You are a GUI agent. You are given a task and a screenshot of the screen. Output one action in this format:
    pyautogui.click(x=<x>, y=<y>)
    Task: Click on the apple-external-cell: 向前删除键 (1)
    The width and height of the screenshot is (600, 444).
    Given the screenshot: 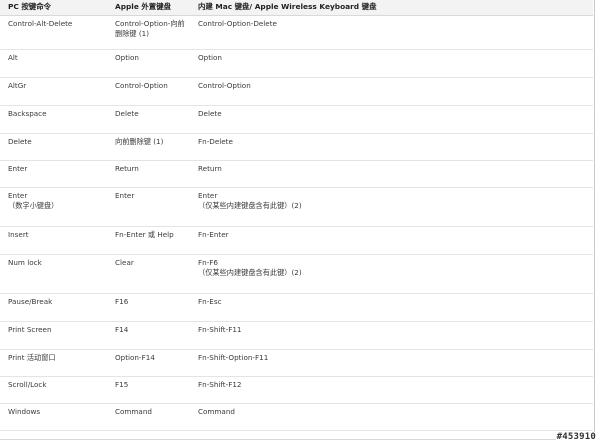 What is the action you would take?
    pyautogui.click(x=151, y=147)
    